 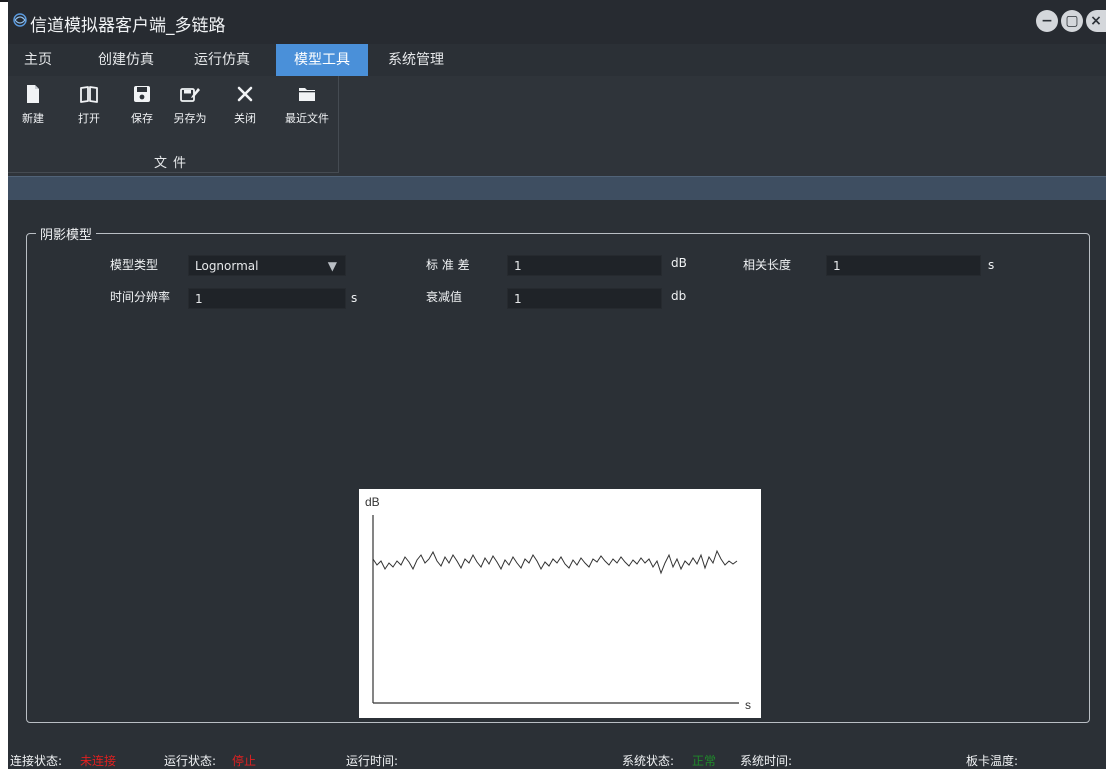 What do you see at coordinates (448, 265) in the screenshot?
I see `std-dev-label: 标 准 差` at bounding box center [448, 265].